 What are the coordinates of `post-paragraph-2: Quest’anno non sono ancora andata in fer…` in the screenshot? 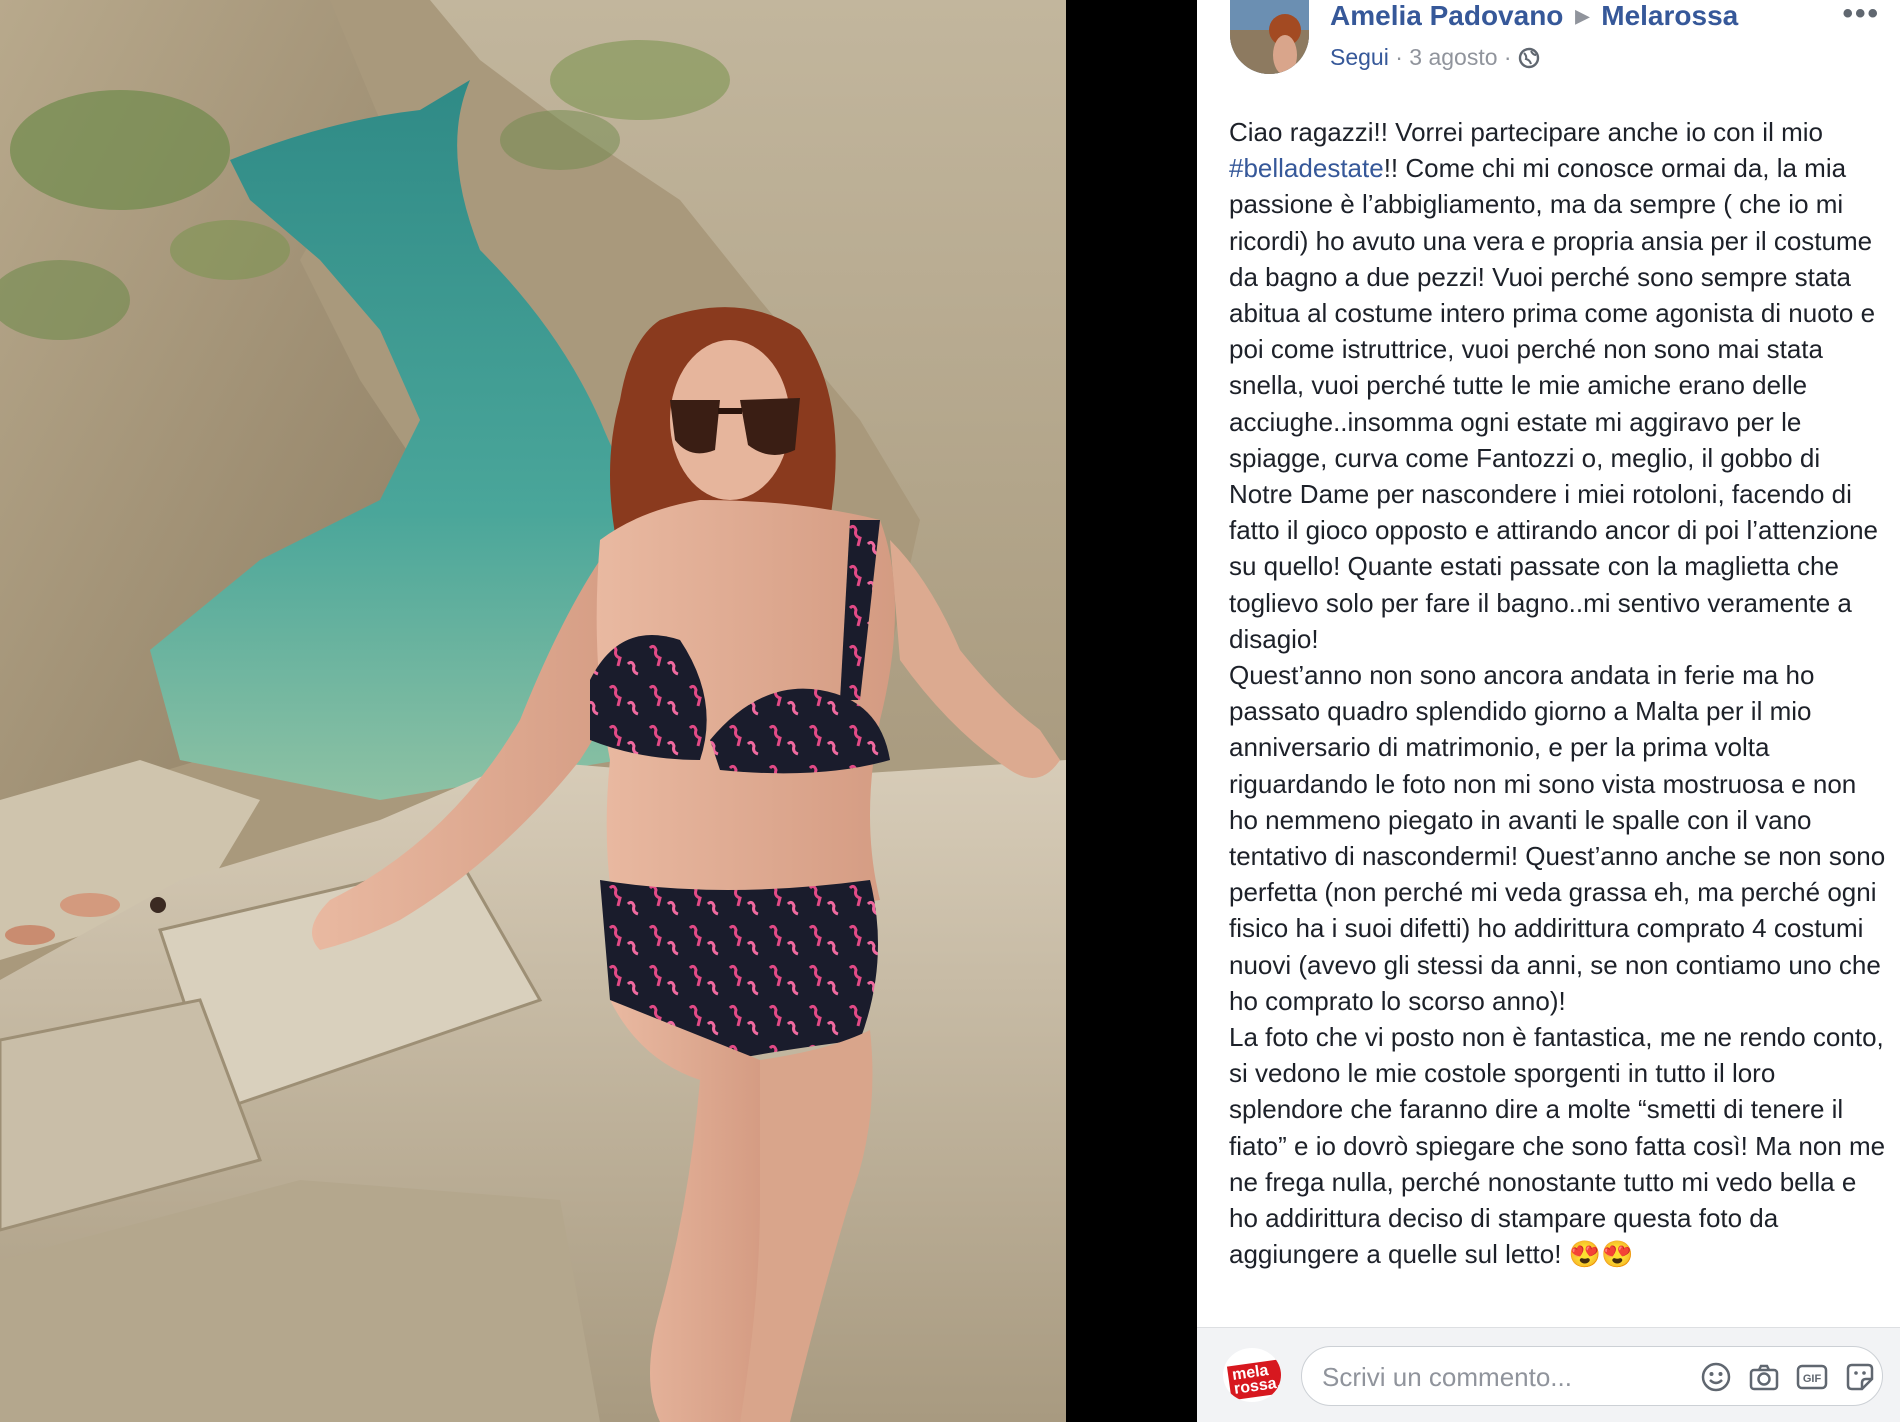 It's located at (1557, 838).